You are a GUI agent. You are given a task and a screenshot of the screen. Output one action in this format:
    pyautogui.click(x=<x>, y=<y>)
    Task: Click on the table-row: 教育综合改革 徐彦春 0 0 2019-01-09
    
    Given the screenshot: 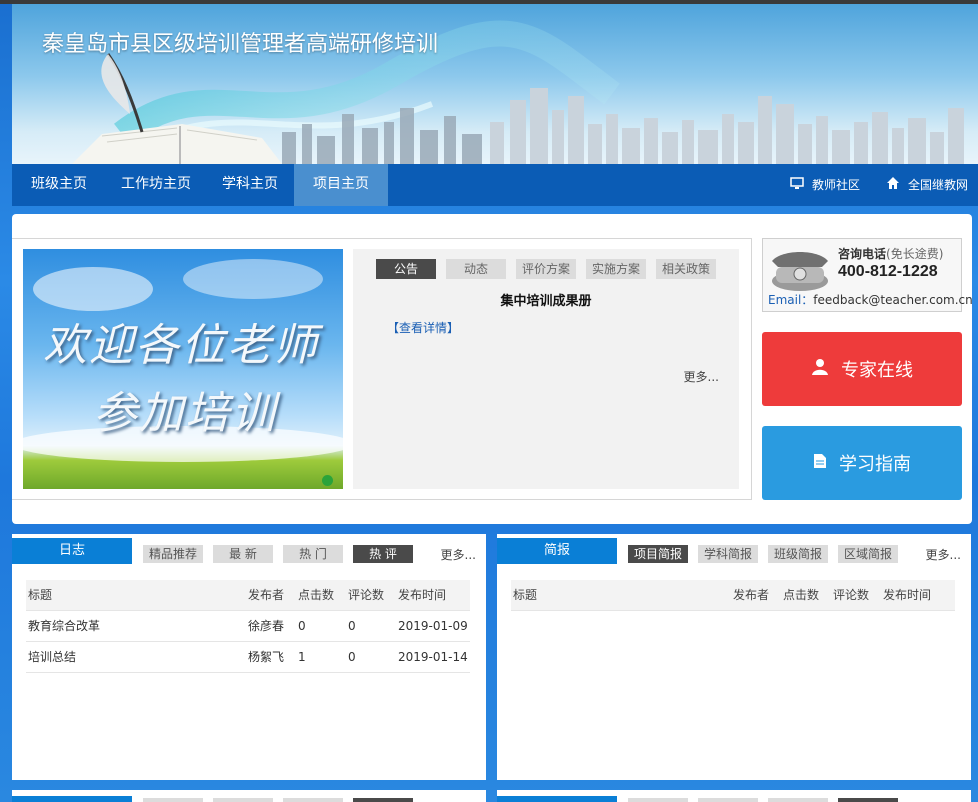 What is the action you would take?
    pyautogui.click(x=248, y=626)
    